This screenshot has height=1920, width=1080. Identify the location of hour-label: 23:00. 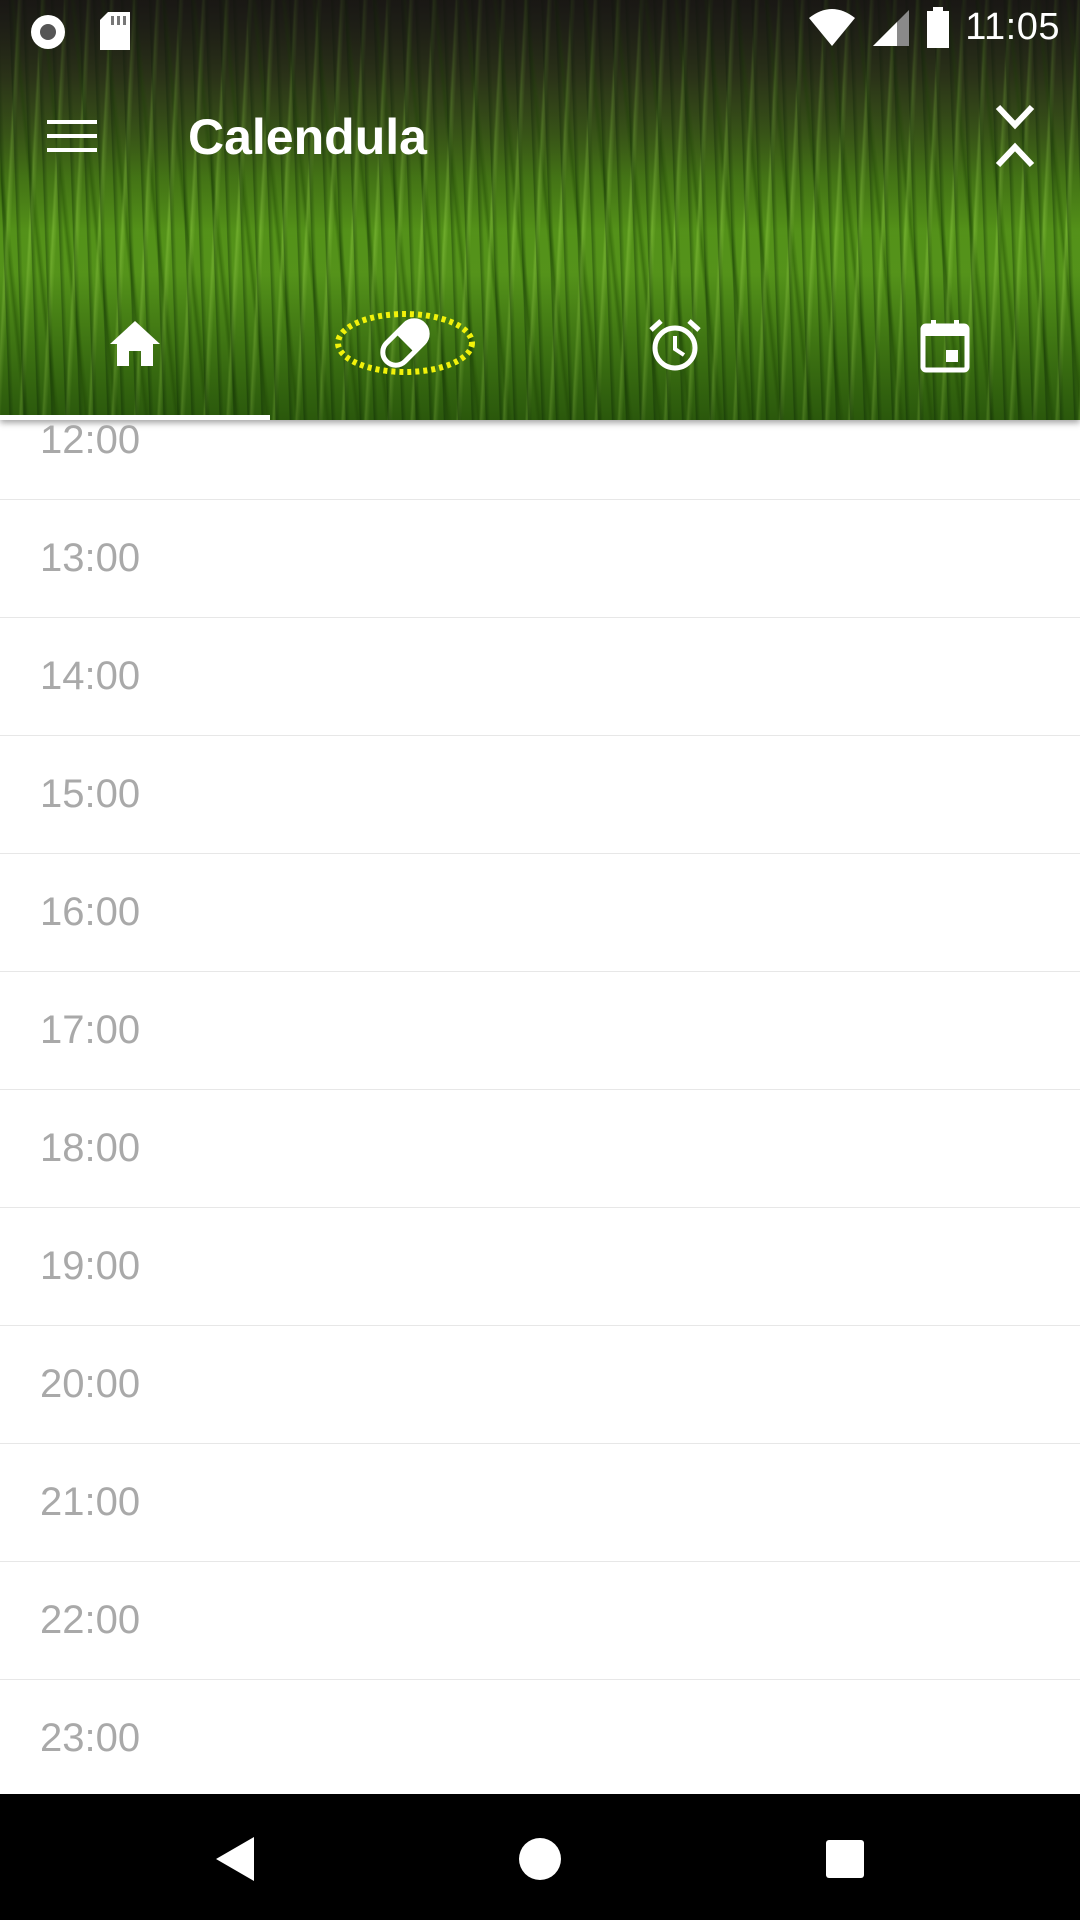
(90, 1738).